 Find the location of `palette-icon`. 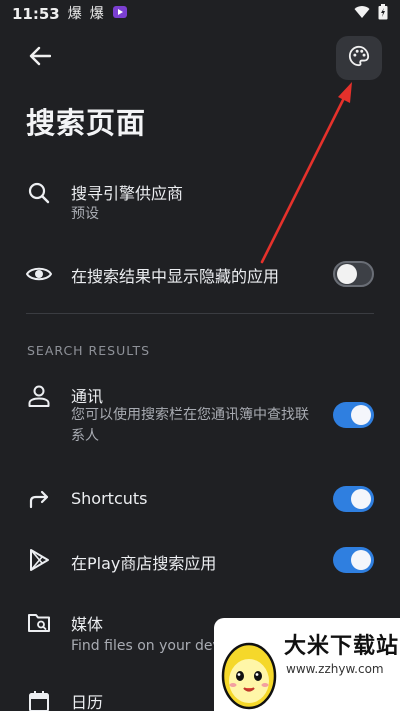

palette-icon is located at coordinates (359, 58).